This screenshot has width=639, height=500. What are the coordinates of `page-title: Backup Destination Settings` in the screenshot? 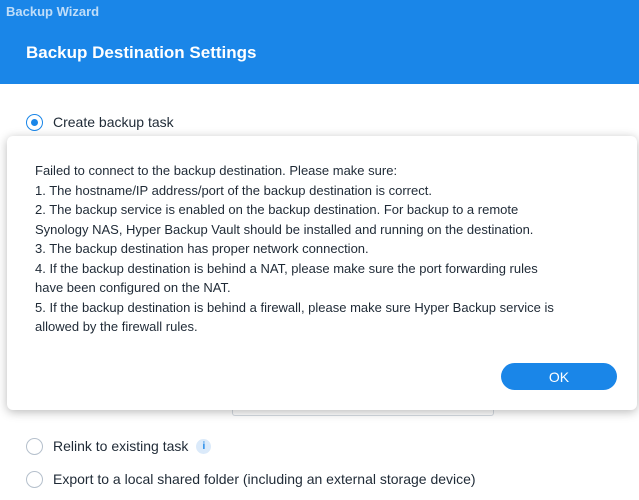 It's located at (141, 52).